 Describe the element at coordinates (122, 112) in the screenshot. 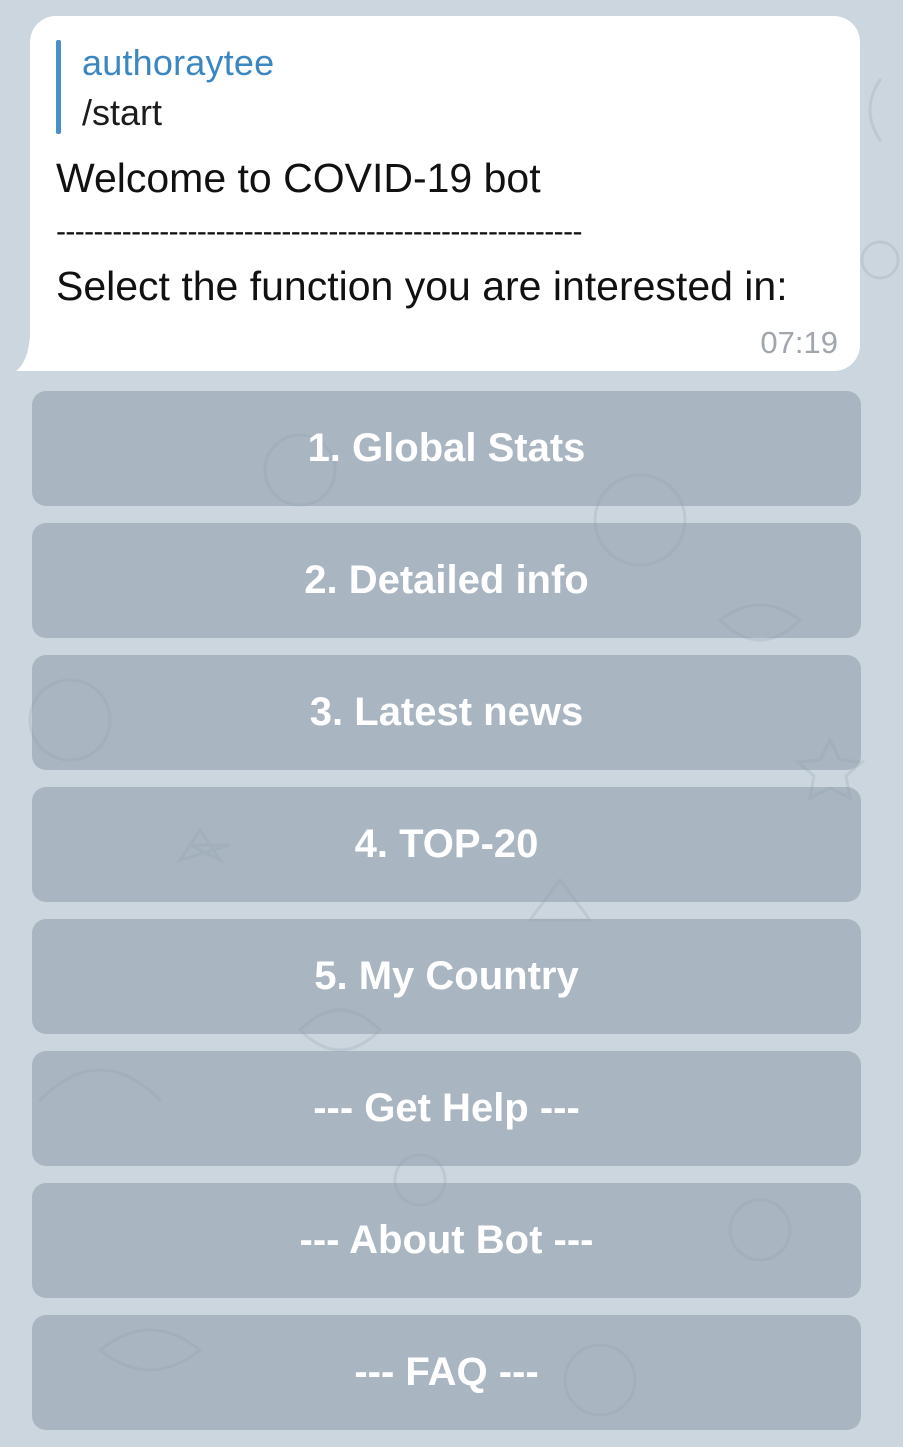

I see `reply-text: /start` at that location.